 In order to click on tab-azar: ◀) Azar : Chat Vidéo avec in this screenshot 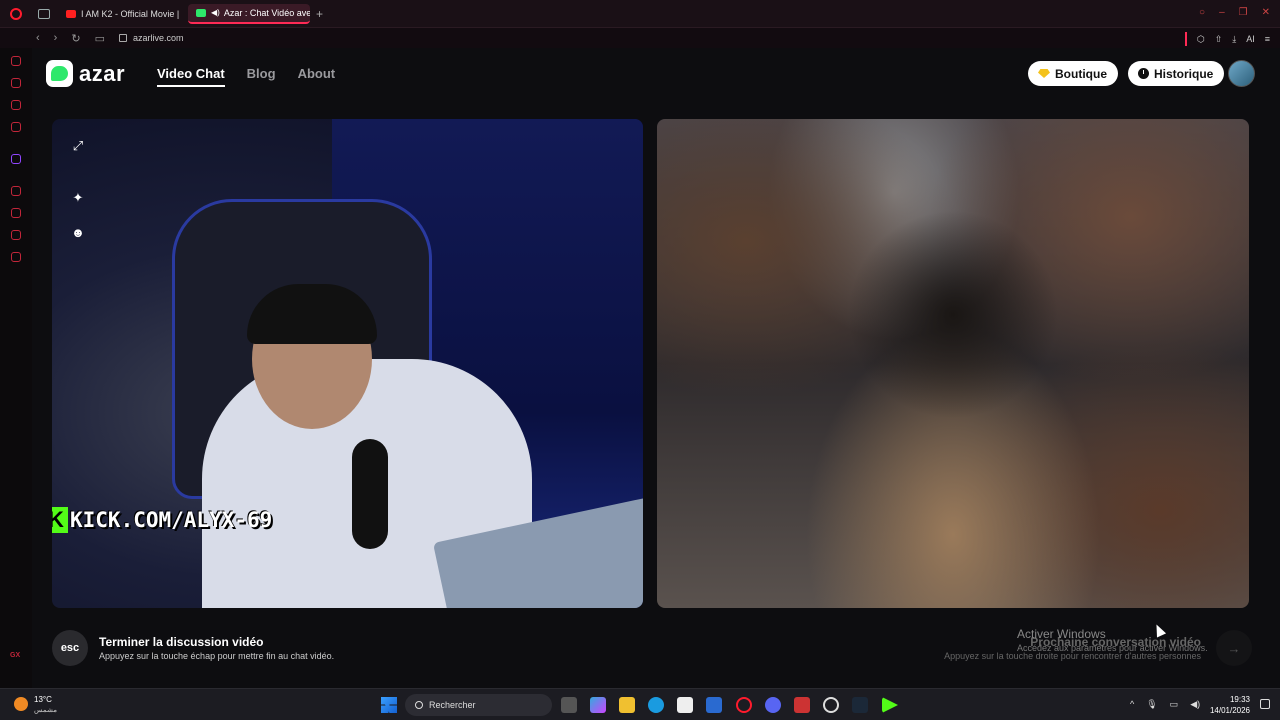, I will do `click(249, 13)`.